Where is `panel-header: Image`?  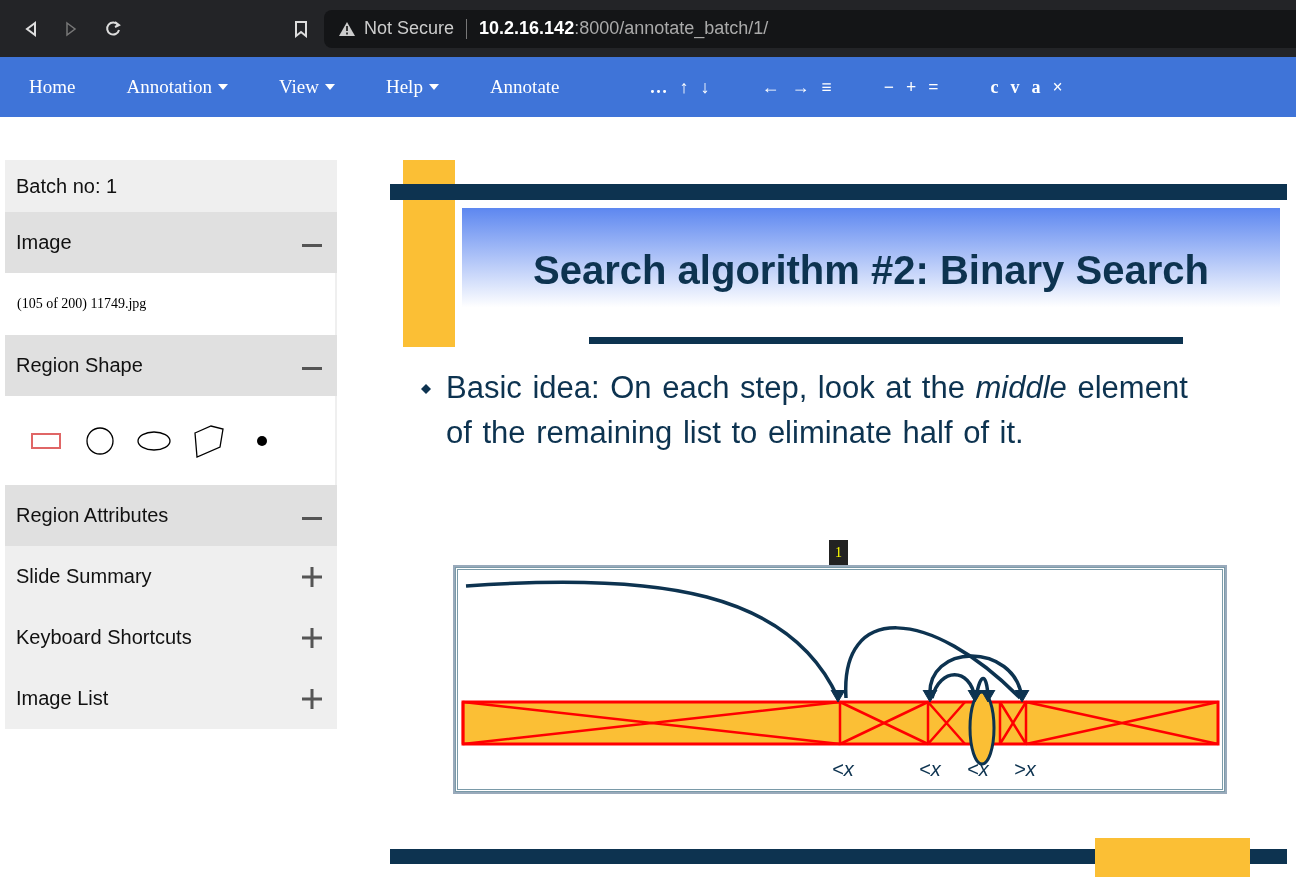
panel-header: Image is located at coordinates (171, 242).